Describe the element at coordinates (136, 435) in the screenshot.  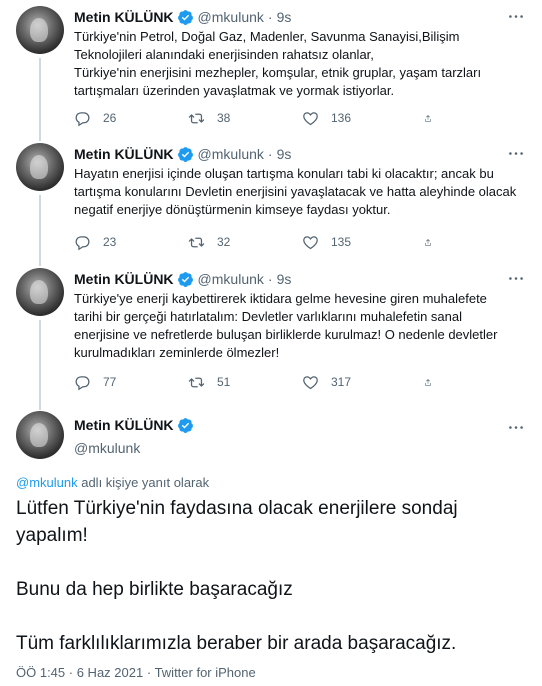
I see `tweet-header: Metin KÜLÜNK @mkulunk` at that location.